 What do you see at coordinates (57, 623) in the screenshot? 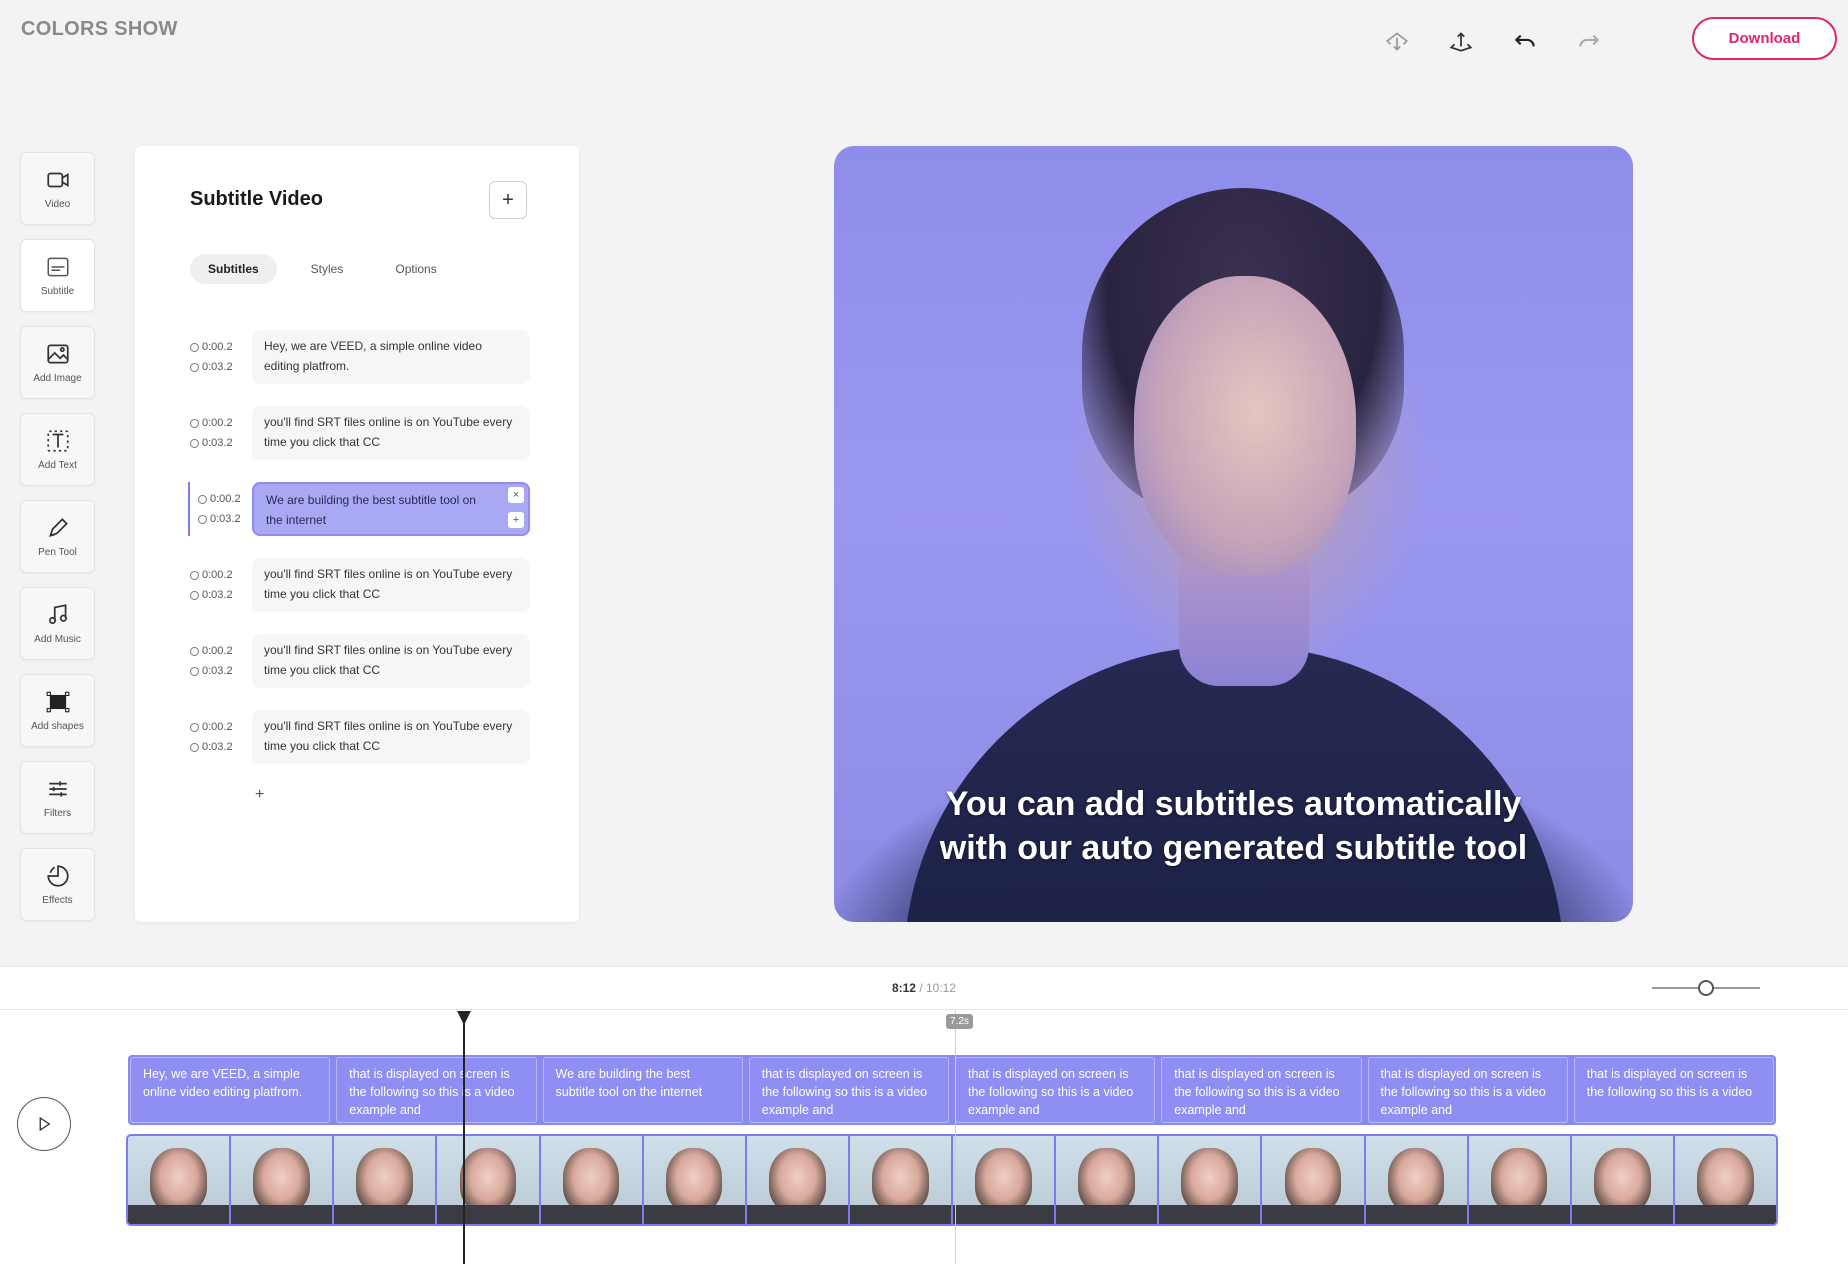
I see `nav-item-add-music: Add Music` at bounding box center [57, 623].